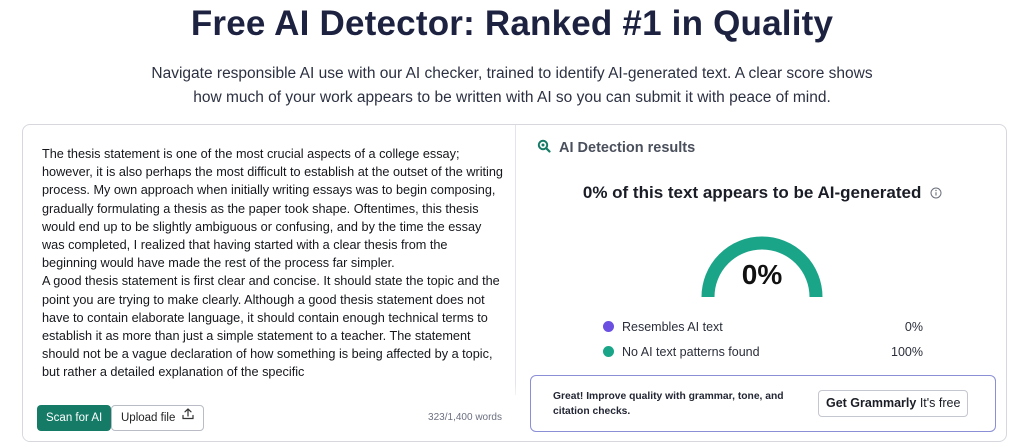 The width and height of the screenshot is (1024, 447). What do you see at coordinates (672, 326) in the screenshot?
I see `legend-label: Resembles AI text` at bounding box center [672, 326].